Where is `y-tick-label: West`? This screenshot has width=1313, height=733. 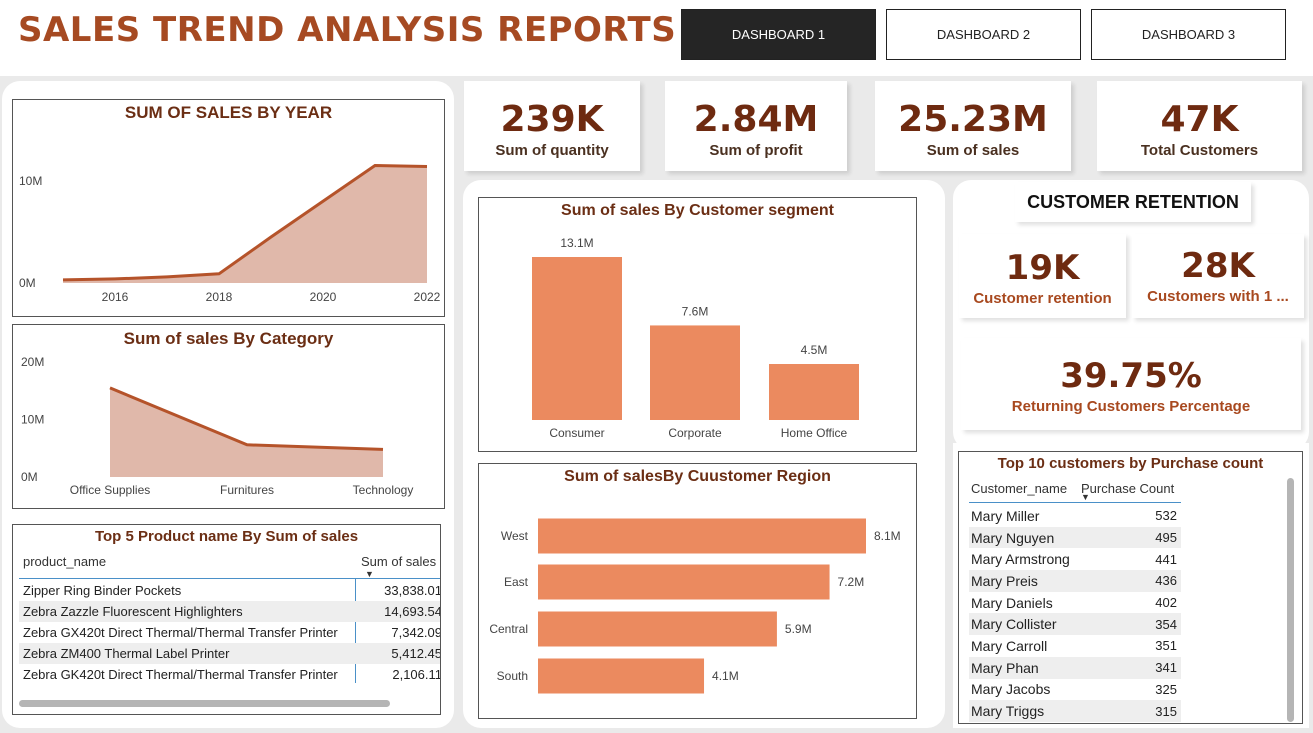
y-tick-label: West is located at coordinates (515, 536).